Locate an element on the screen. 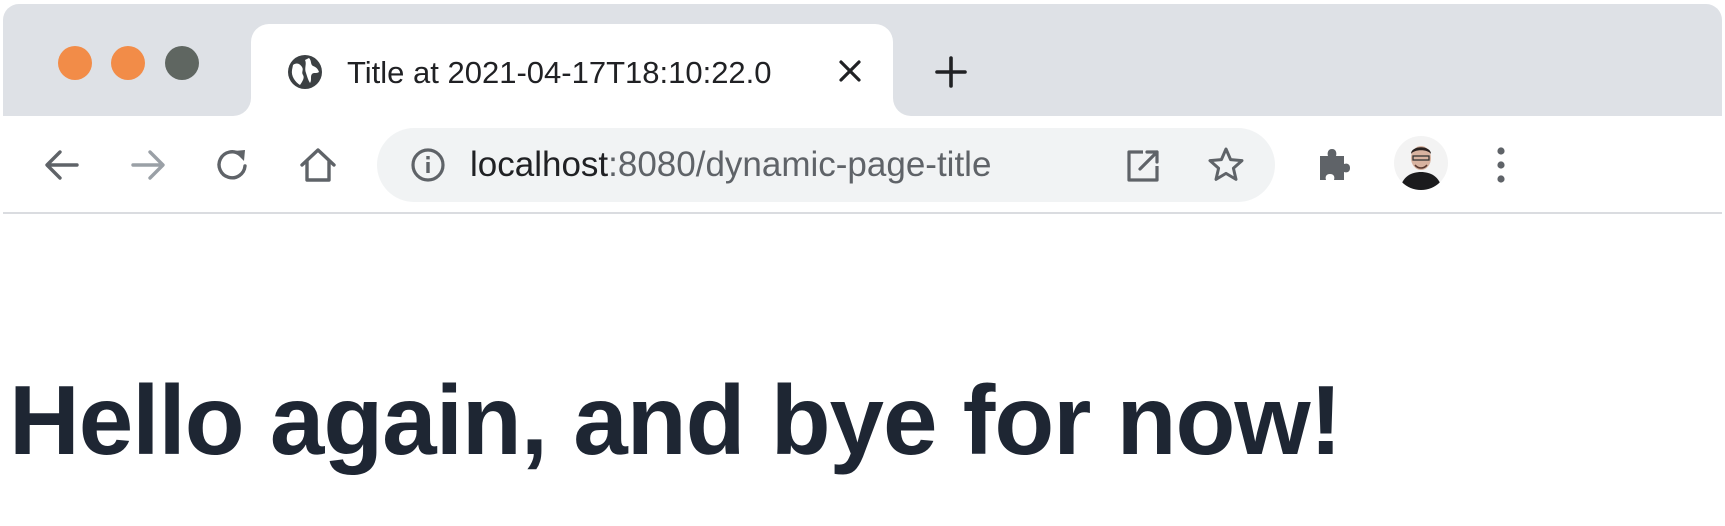 The height and width of the screenshot is (526, 1725). avatar is located at coordinates (1421, 163).